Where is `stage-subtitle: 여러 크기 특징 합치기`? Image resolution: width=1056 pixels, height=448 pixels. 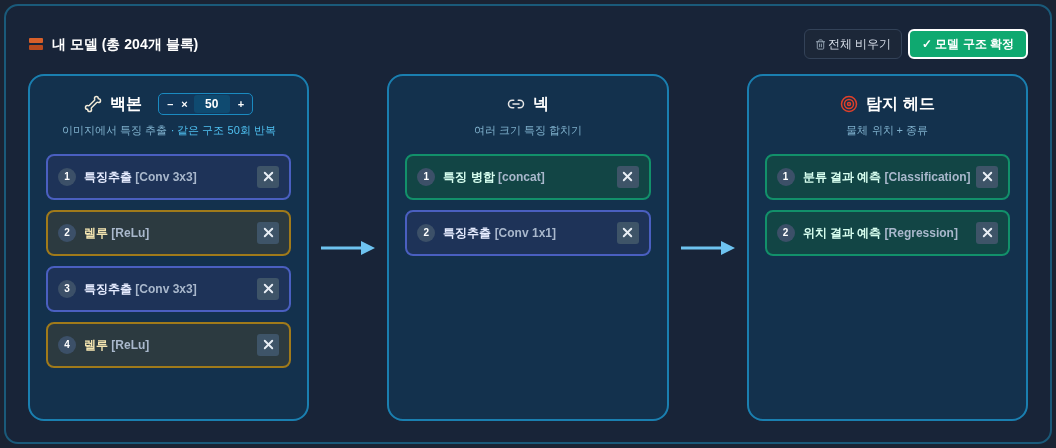
stage-subtitle: 여러 크기 특징 합치기 is located at coordinates (528, 130).